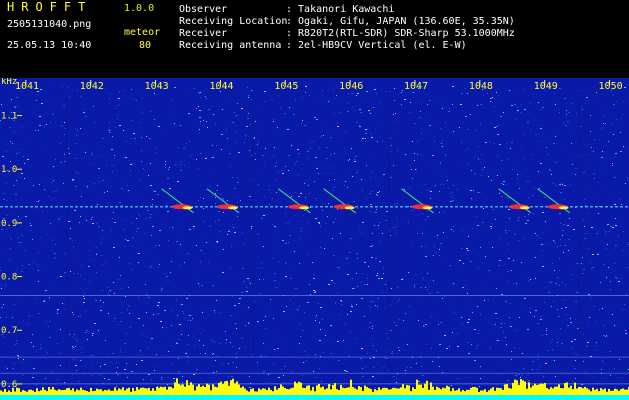  I want to click on meteor-count-label: meteor, so click(142, 32).